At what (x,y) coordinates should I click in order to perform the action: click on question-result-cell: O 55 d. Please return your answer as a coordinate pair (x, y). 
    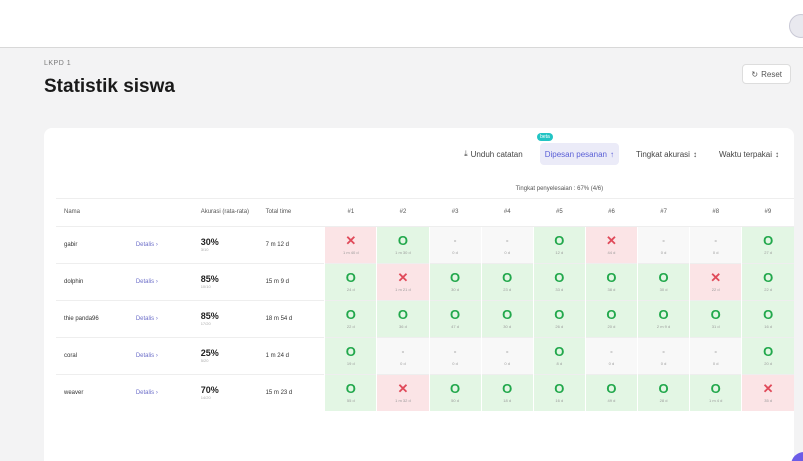
    Looking at the image, I should click on (350, 392).